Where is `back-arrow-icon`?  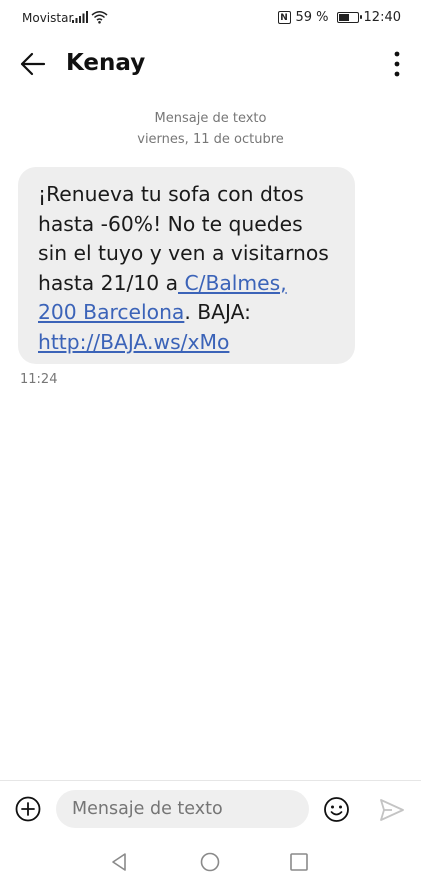
back-arrow-icon is located at coordinates (32, 64).